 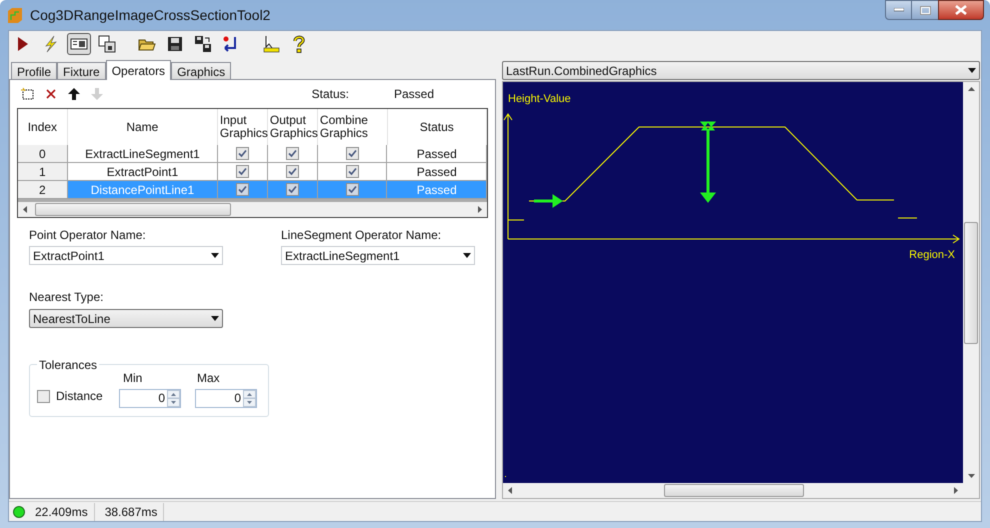 What do you see at coordinates (201, 70) in the screenshot?
I see `tab: Graphics` at bounding box center [201, 70].